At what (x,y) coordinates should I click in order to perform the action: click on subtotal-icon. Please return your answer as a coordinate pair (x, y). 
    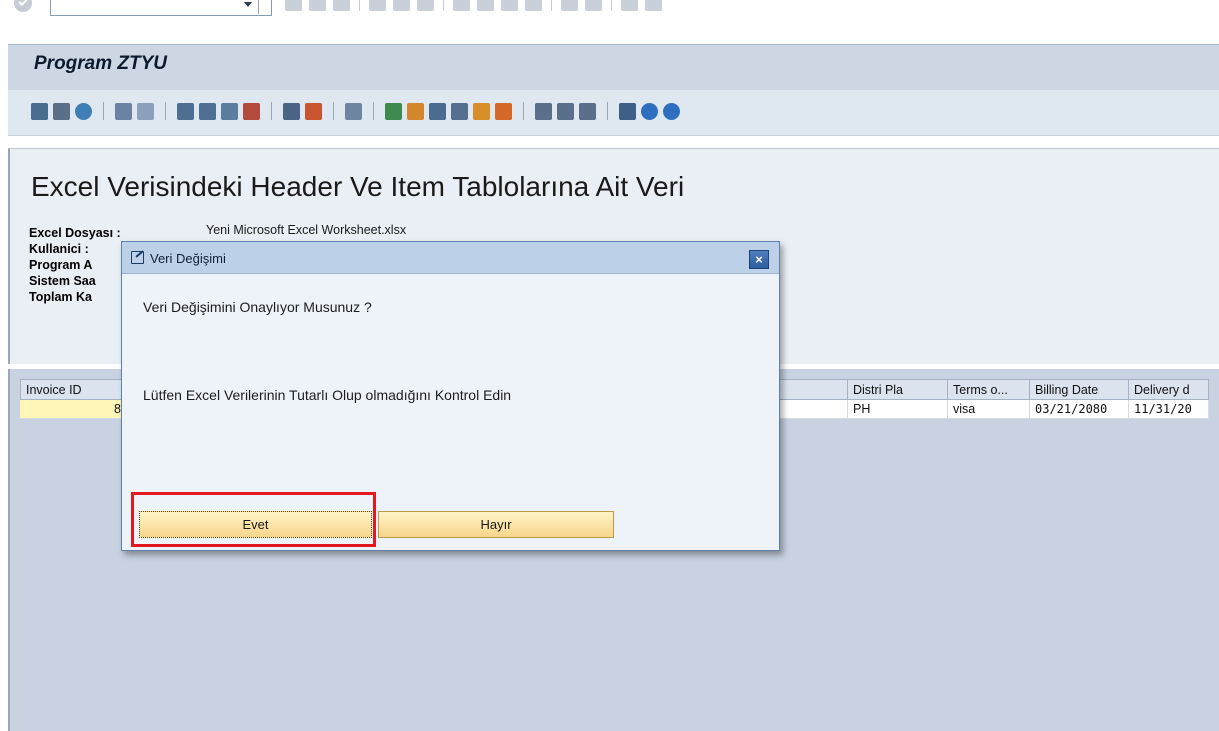
    Looking at the image, I should click on (313, 111).